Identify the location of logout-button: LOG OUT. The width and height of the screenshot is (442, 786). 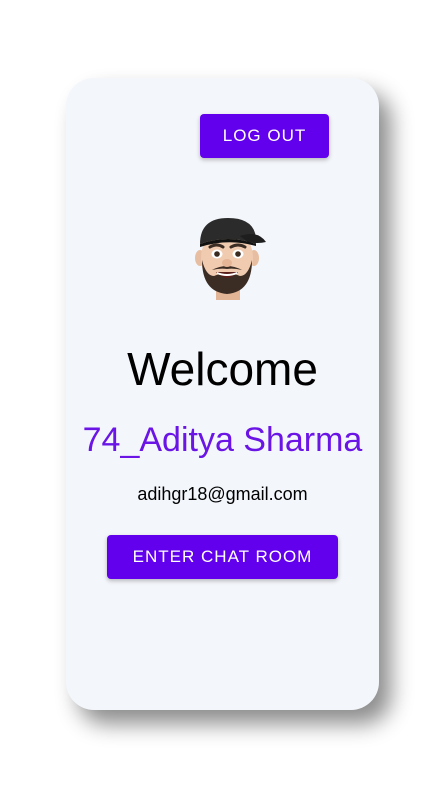
(264, 136).